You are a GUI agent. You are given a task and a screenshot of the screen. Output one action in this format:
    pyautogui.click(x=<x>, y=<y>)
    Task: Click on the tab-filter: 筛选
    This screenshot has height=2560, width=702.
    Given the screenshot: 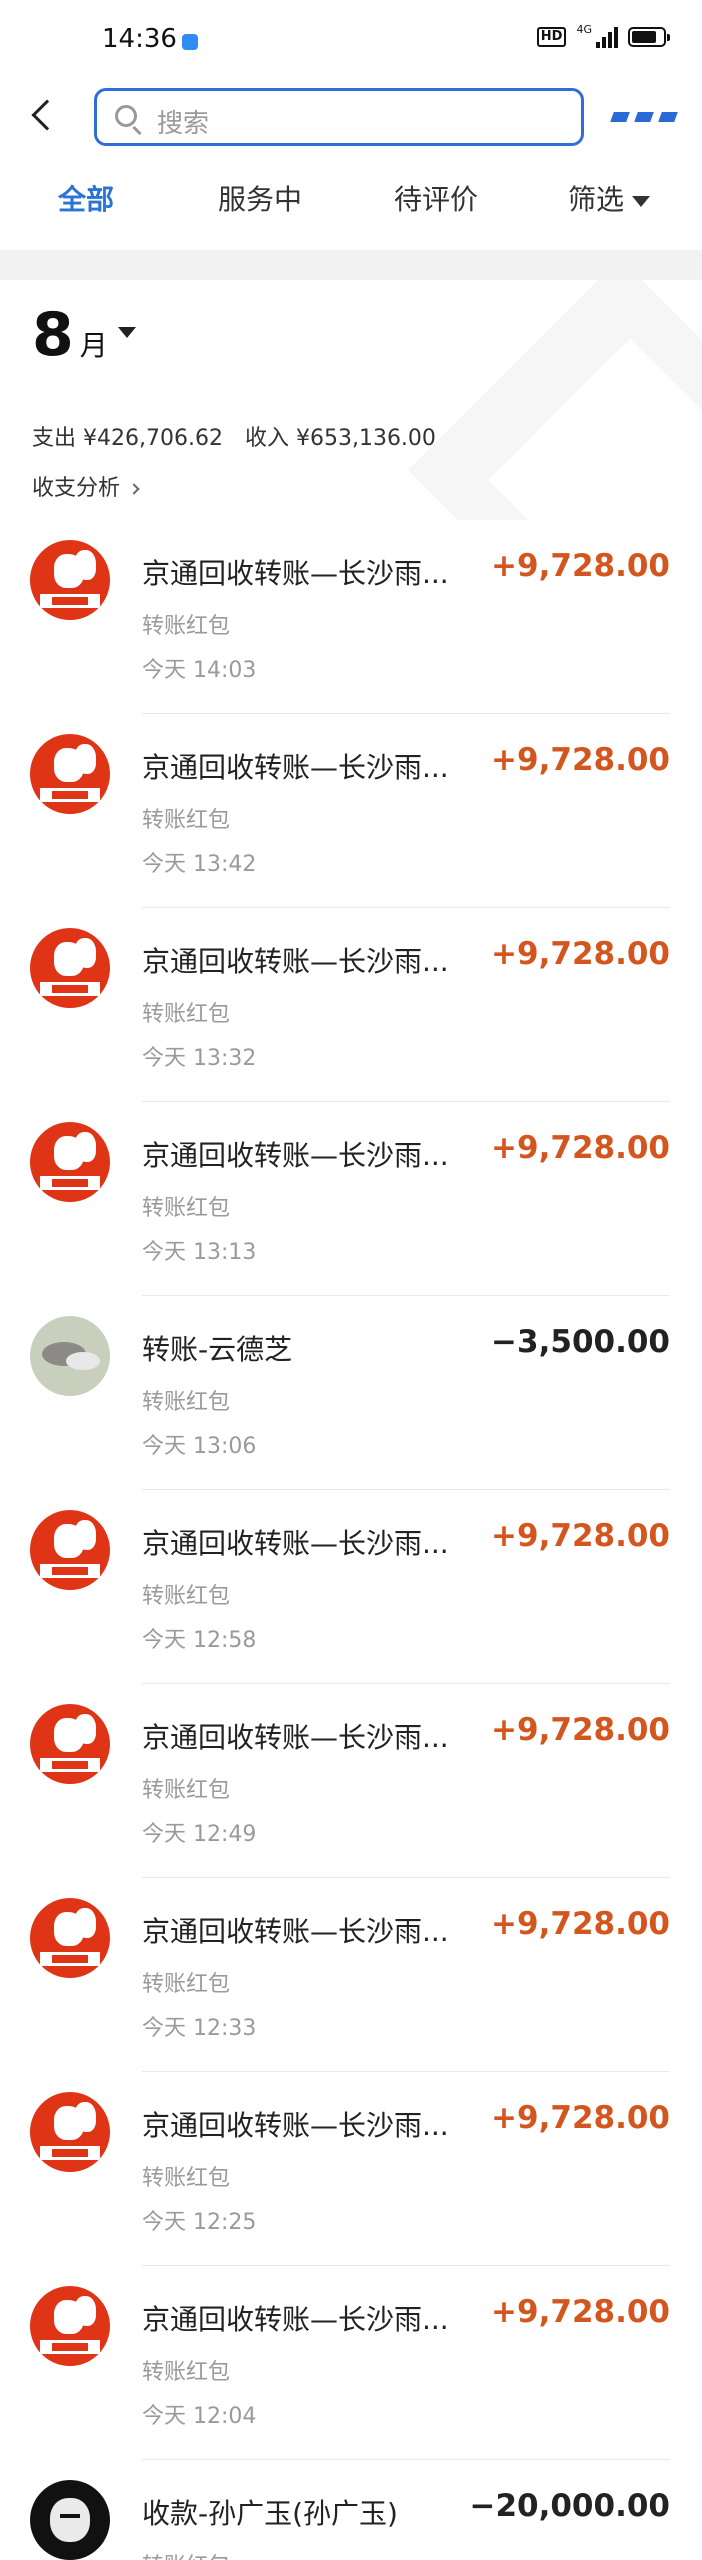 What is the action you would take?
    pyautogui.click(x=609, y=198)
    